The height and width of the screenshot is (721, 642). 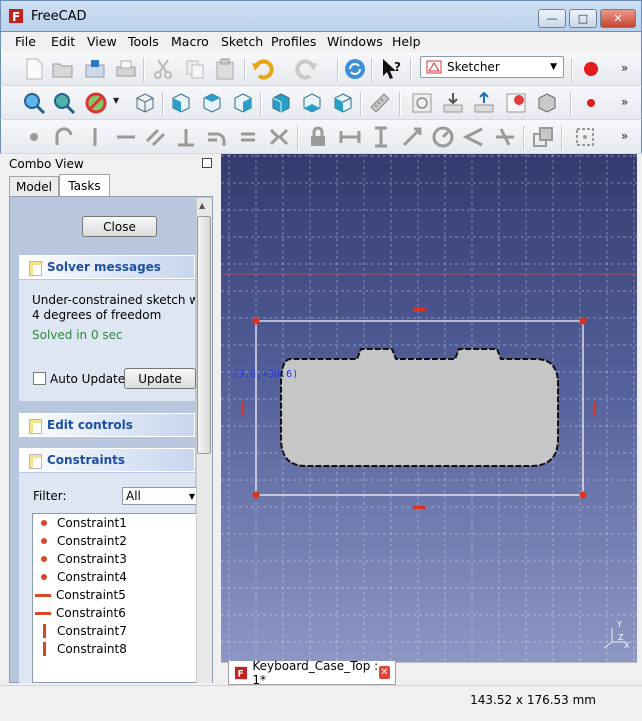 What do you see at coordinates (552, 18) in the screenshot?
I see `minimize-button: —` at bounding box center [552, 18].